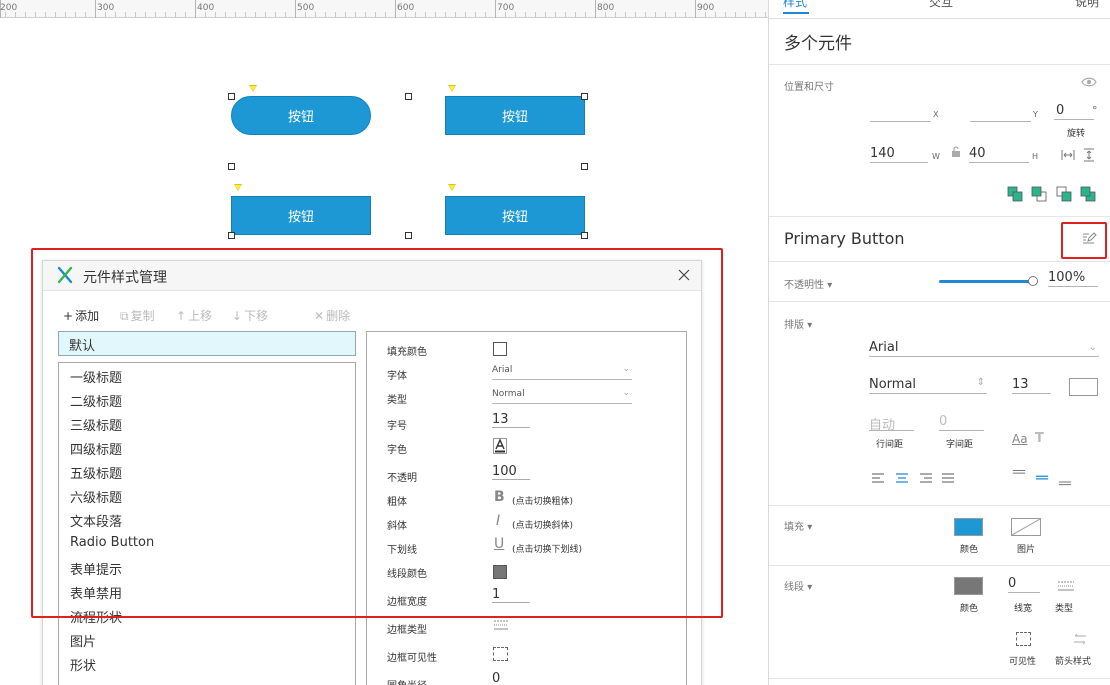  Describe the element at coordinates (96, 568) in the screenshot. I see `style-item: 表单提示` at that location.